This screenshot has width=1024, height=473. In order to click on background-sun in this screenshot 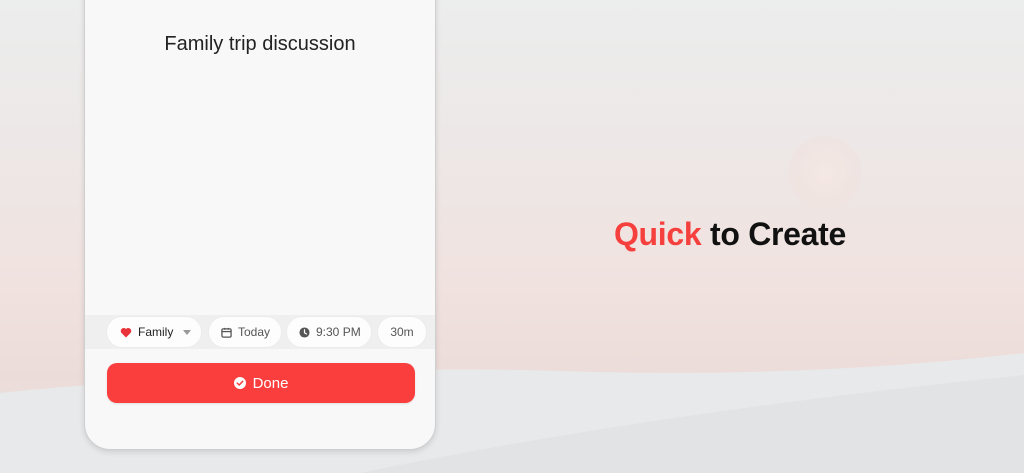, I will do `click(825, 173)`.